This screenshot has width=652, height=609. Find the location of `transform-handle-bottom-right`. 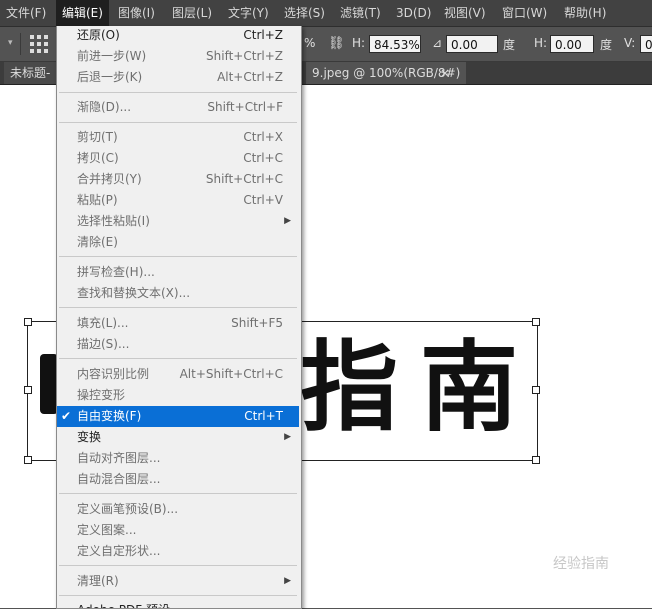

transform-handle-bottom-right is located at coordinates (536, 460).